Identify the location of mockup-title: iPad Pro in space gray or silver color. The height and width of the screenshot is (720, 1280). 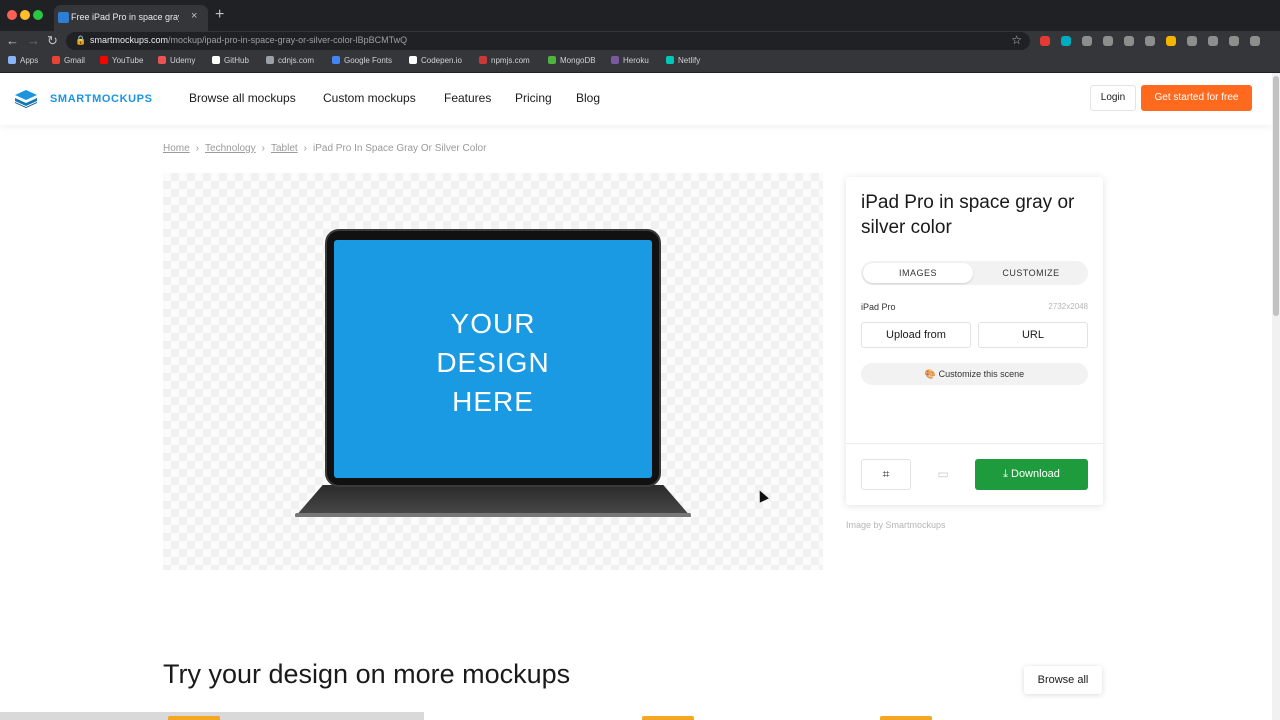
(968, 215).